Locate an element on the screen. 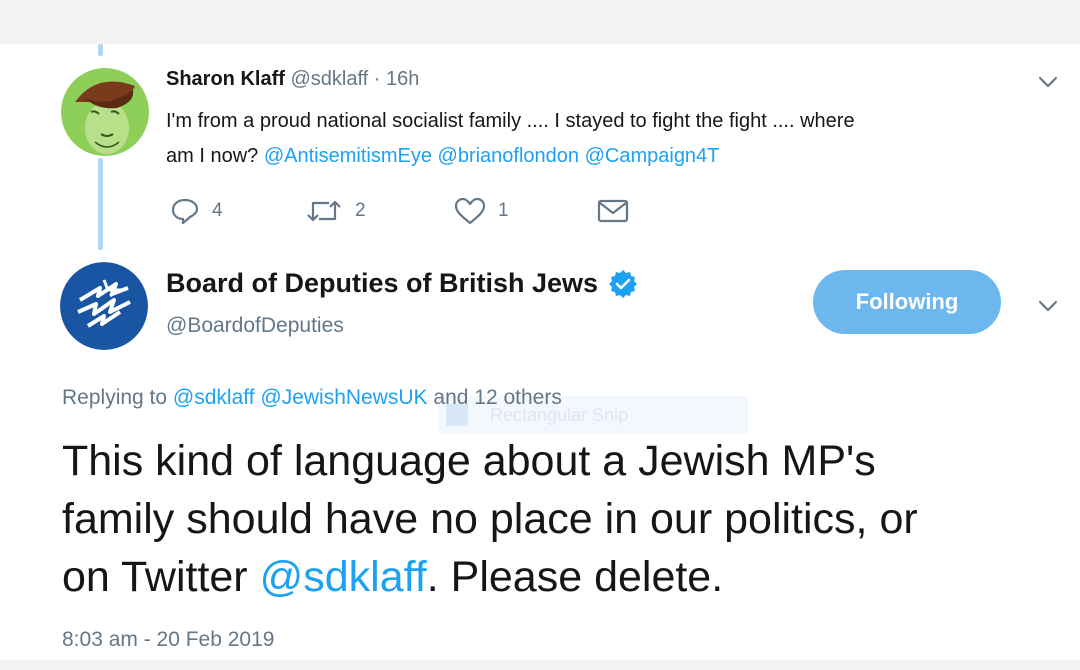 The width and height of the screenshot is (1080, 670). mention-link: @brianoflondon is located at coordinates (509, 156).